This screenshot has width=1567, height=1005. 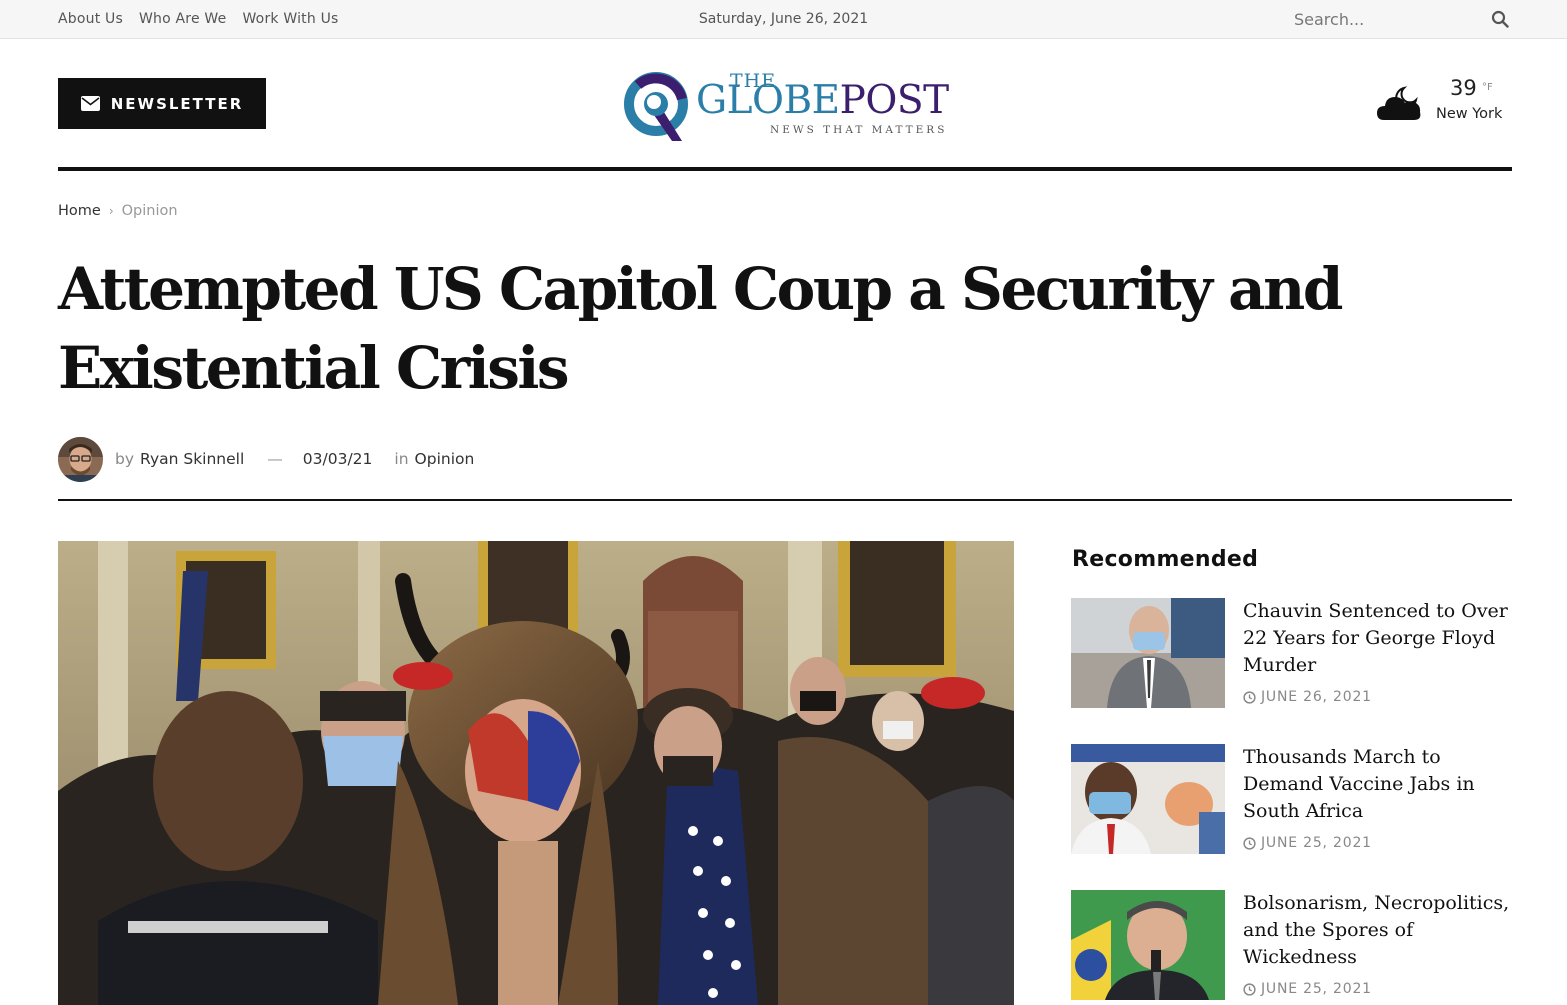 I want to click on header-divider, so click(x=785, y=169).